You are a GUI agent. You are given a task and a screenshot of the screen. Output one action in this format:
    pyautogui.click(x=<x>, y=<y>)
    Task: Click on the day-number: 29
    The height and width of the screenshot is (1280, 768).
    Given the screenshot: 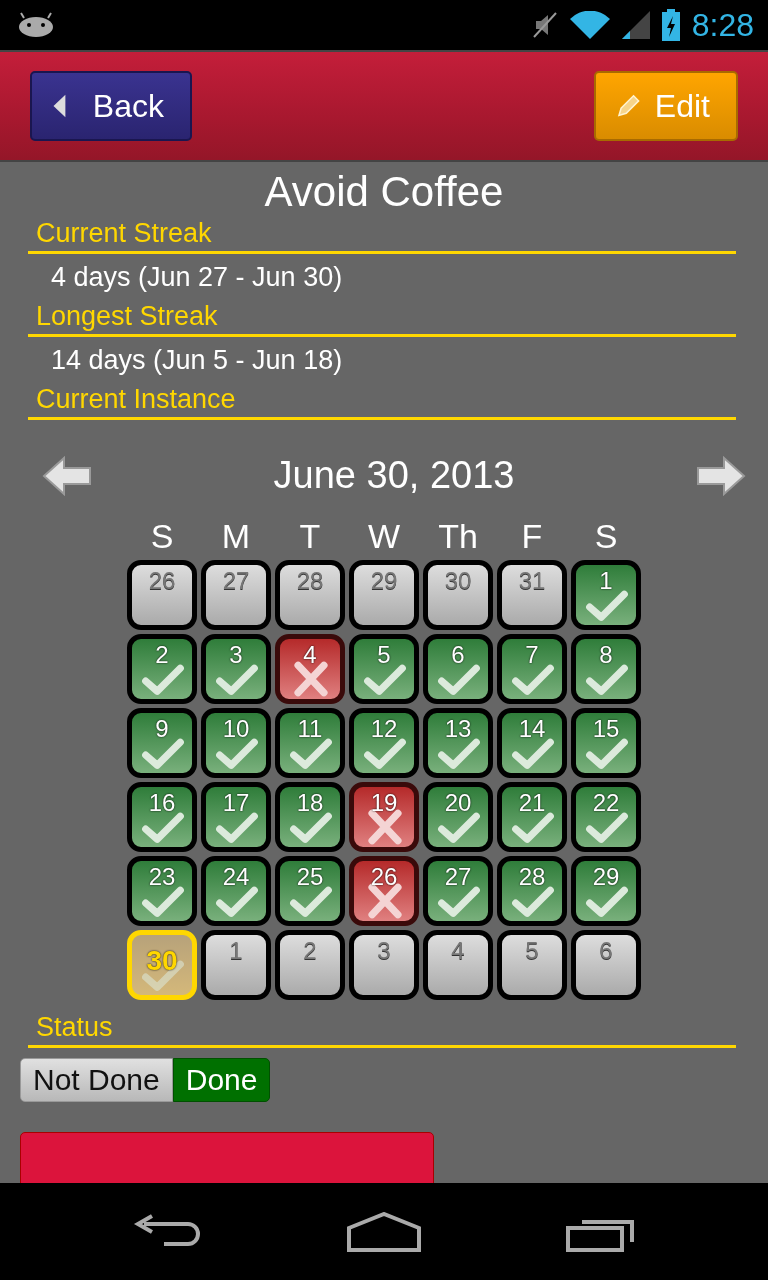 What is the action you would take?
    pyautogui.click(x=606, y=877)
    